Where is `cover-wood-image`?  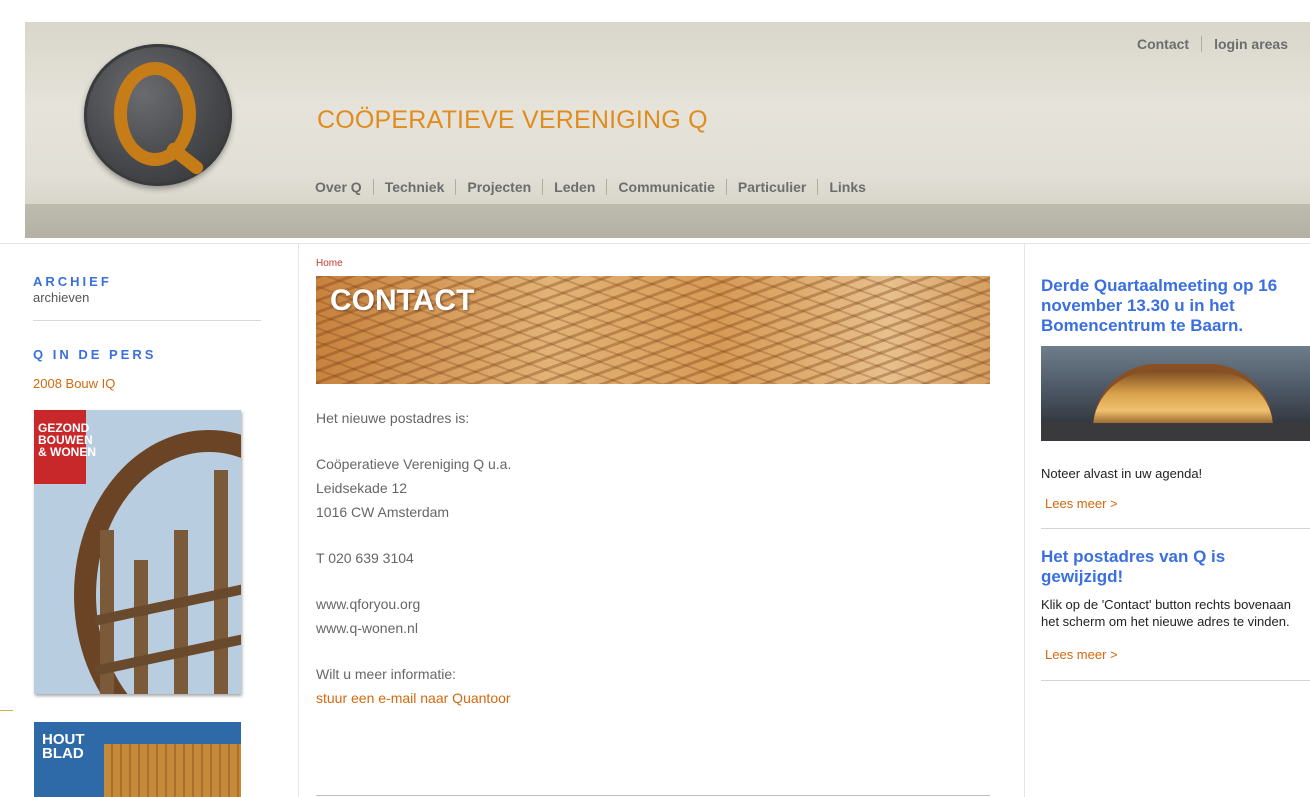 cover-wood-image is located at coordinates (172, 770).